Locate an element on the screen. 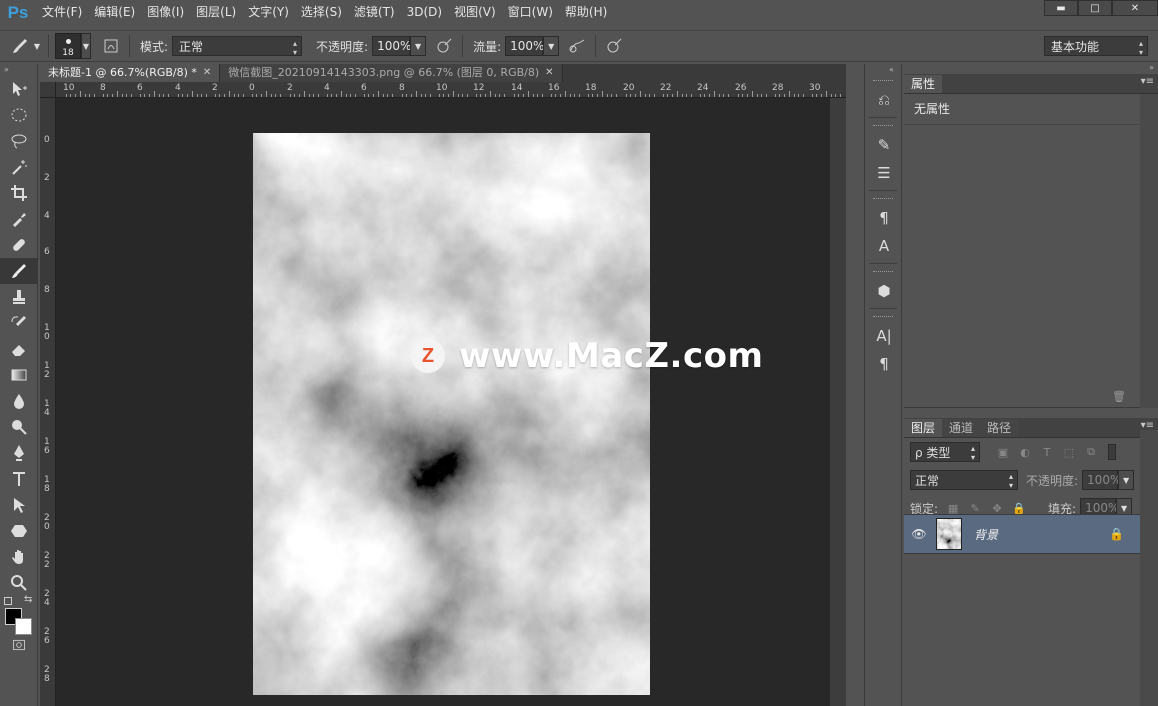 Image resolution: width=1158 pixels, height=706 pixels. zoom-tool is located at coordinates (19, 583).